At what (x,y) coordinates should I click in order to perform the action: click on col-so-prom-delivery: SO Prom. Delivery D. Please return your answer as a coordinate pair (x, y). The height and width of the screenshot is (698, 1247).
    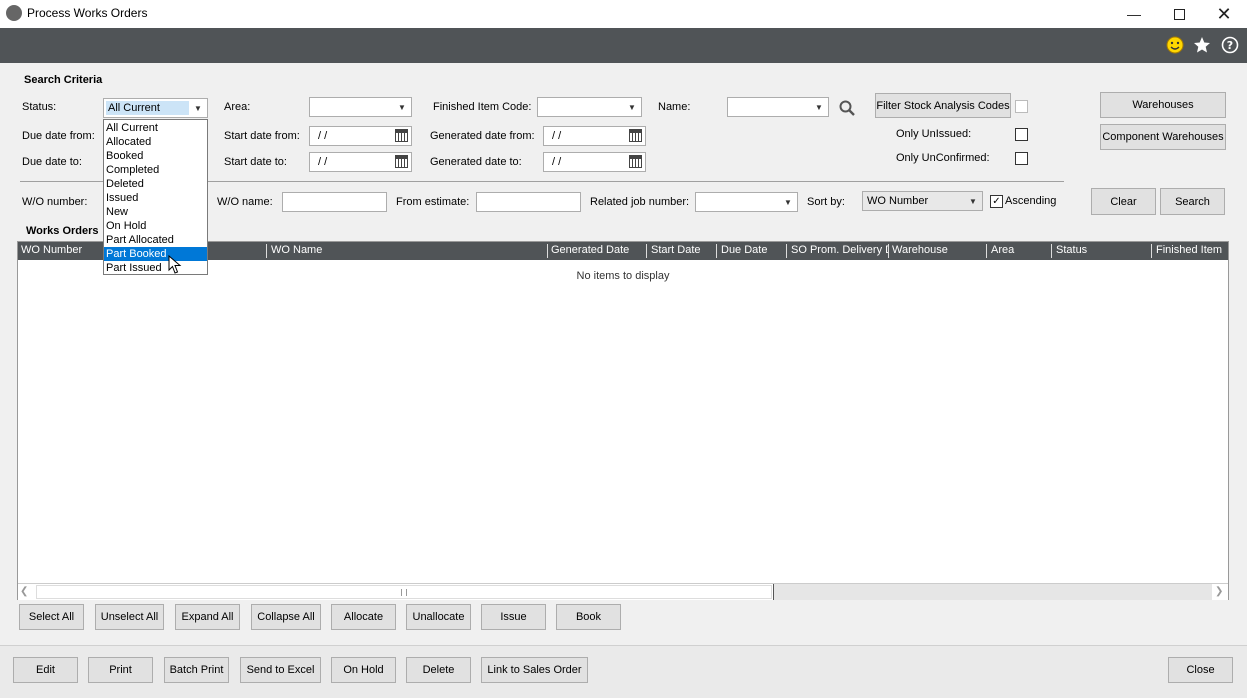
    Looking at the image, I should click on (839, 250).